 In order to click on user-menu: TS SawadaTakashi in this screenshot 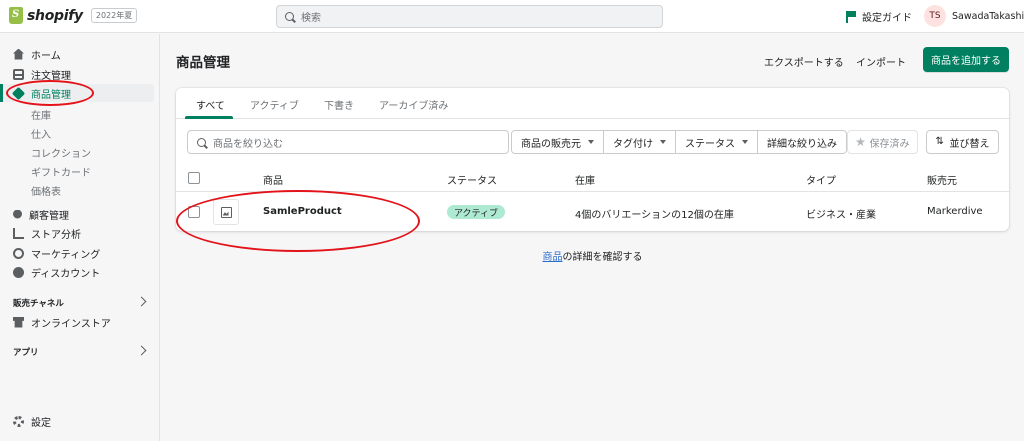, I will do `click(974, 16)`.